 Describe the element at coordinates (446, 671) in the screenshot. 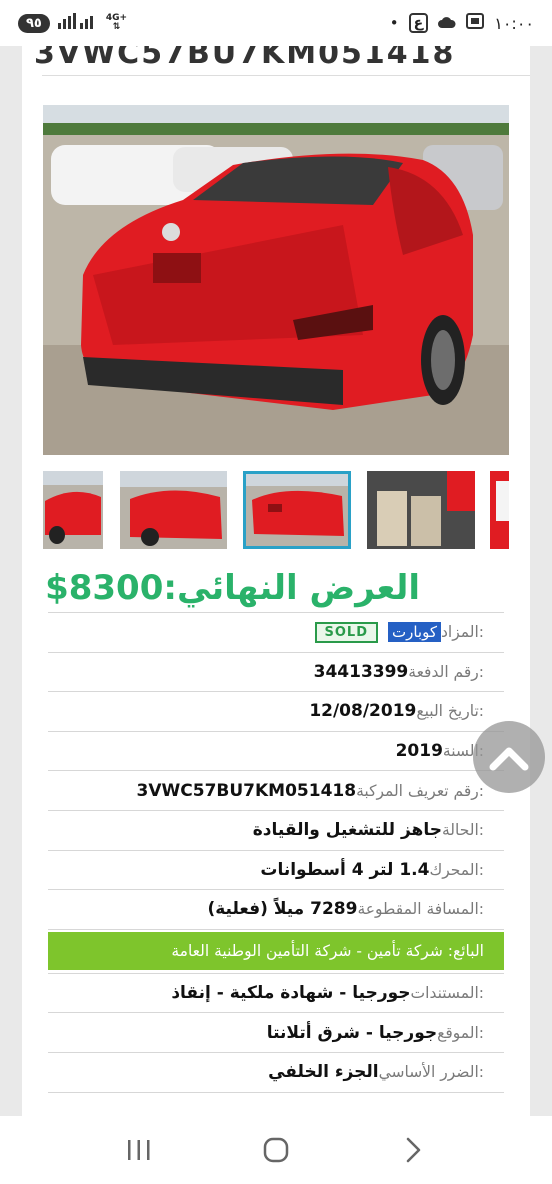

I see `lot-label: رقم الدفعة:` at that location.